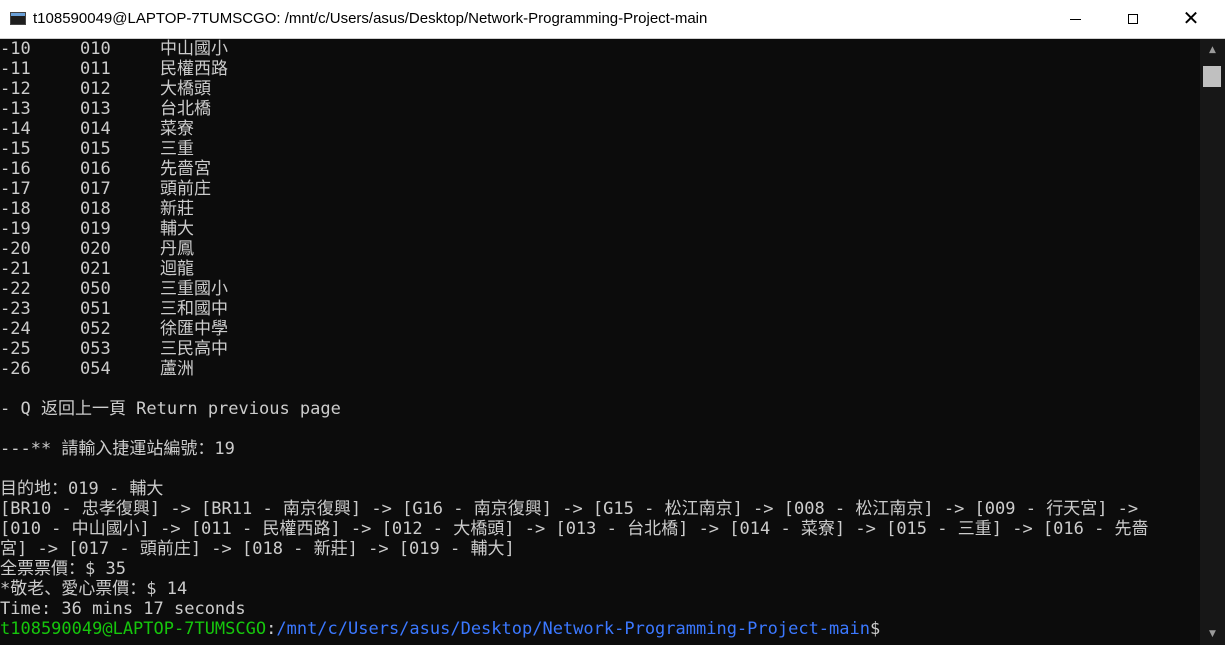  What do you see at coordinates (15, 189) in the screenshot?
I see `station-idx: -17` at bounding box center [15, 189].